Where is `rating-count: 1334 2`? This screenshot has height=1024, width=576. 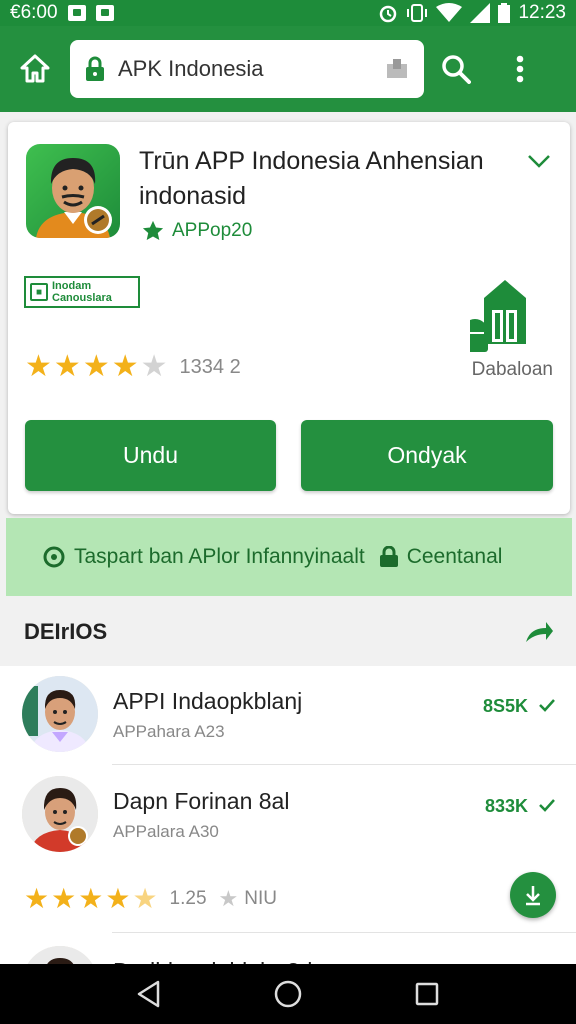 rating-count: 1334 2 is located at coordinates (210, 366).